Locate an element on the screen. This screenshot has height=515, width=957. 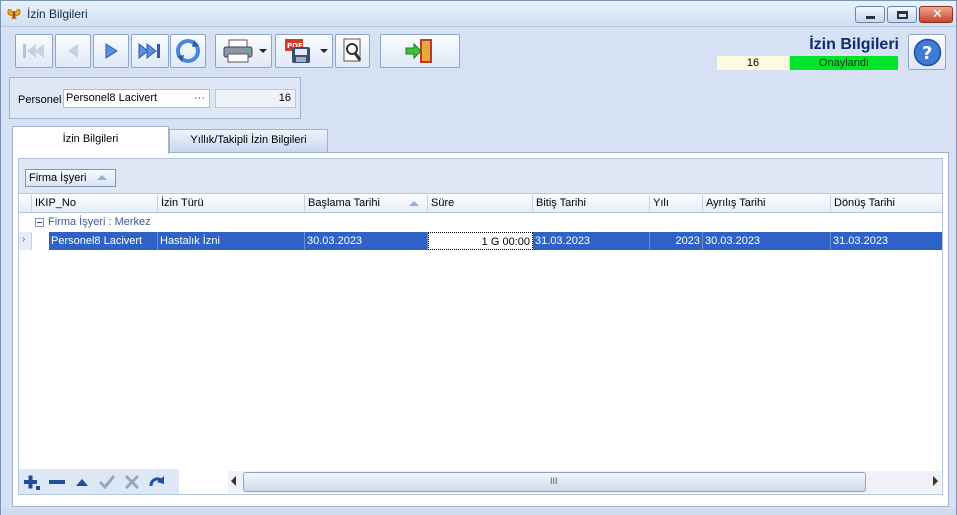
preview-search-icon is located at coordinates (352, 50).